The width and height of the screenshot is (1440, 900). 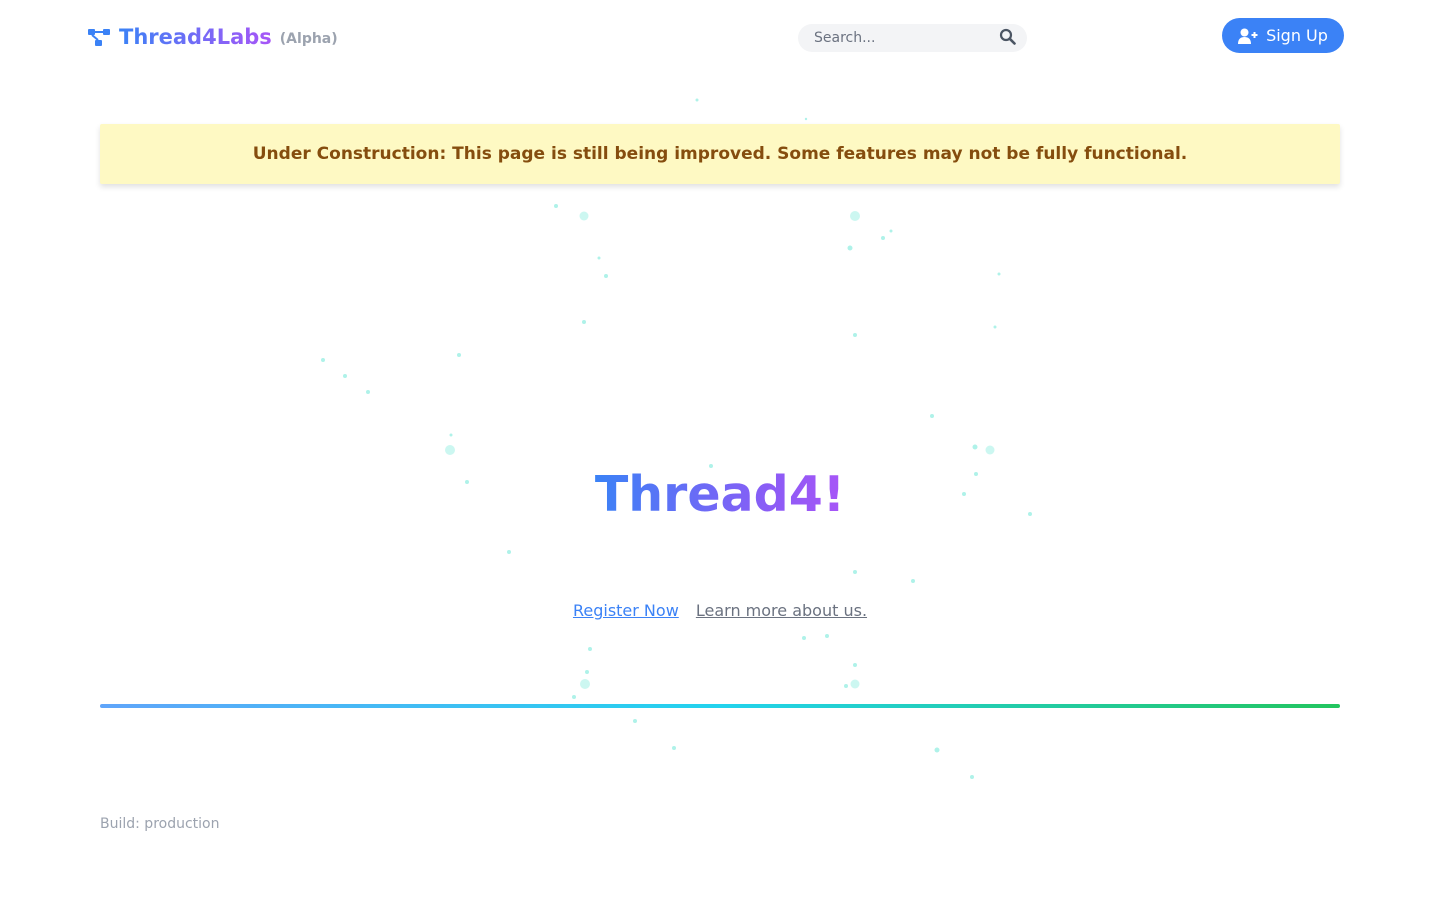 I want to click on hero-links: Register Now Learn more about us., so click(x=720, y=610).